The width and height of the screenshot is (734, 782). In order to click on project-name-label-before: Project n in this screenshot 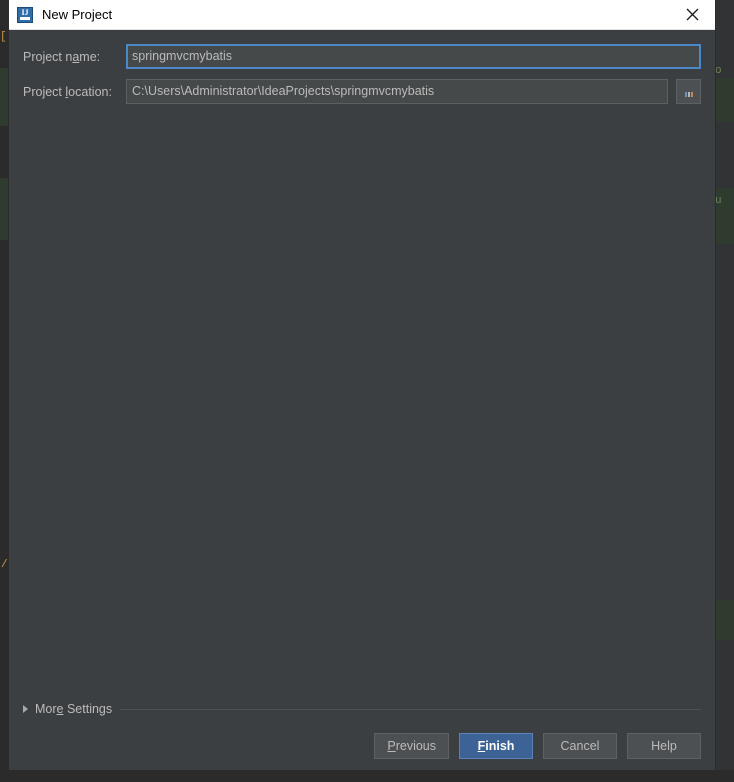, I will do `click(48, 56)`.